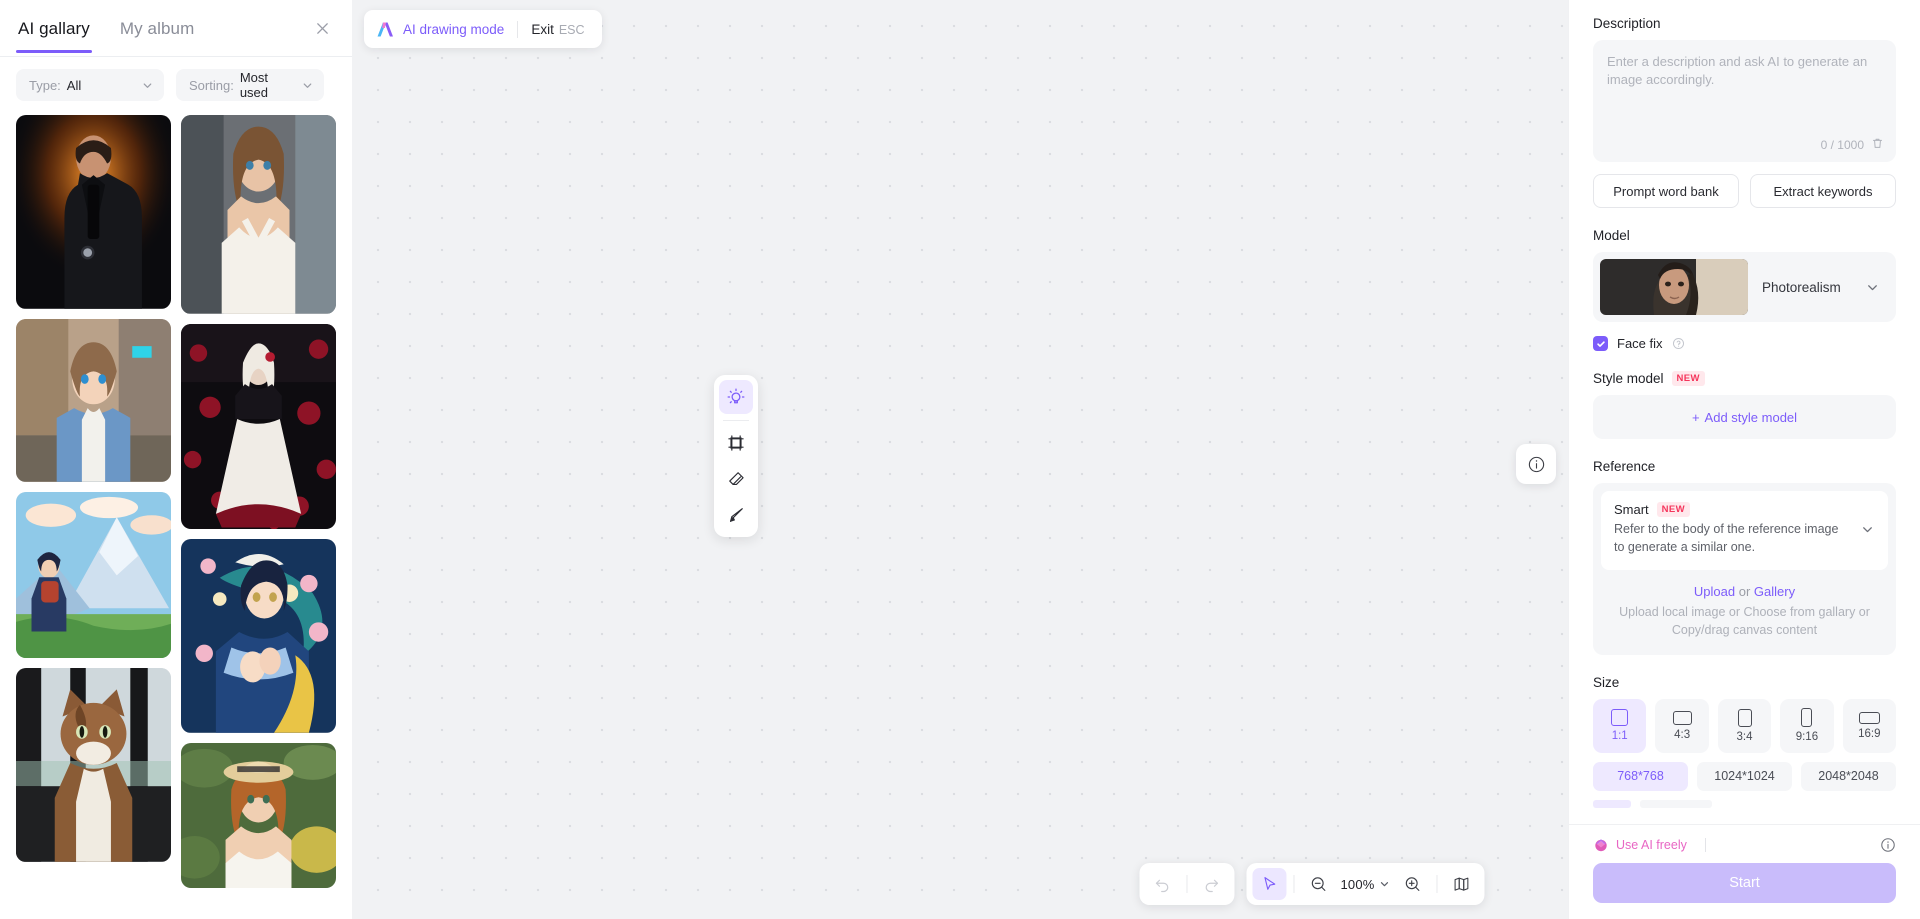 The image size is (1920, 919). Describe the element at coordinates (1640, 343) in the screenshot. I see `face-fix-label: Face fix` at that location.